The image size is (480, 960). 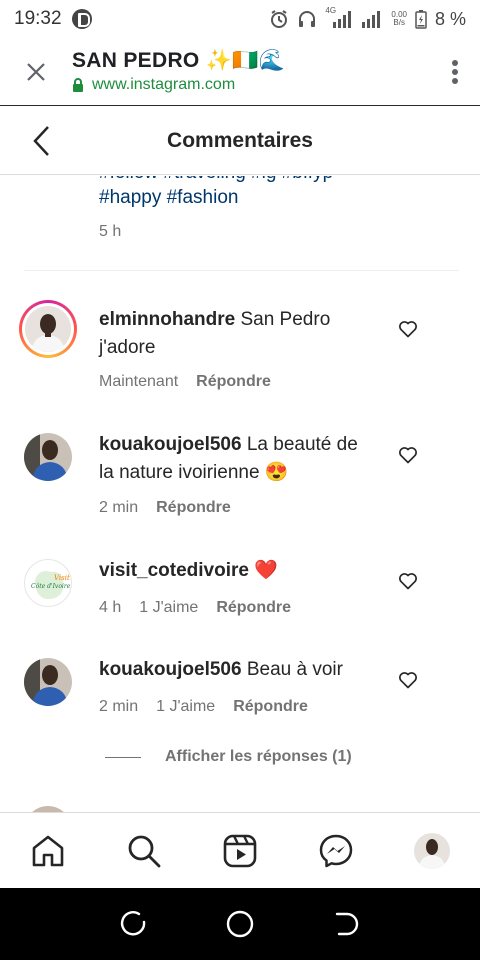 What do you see at coordinates (110, 231) in the screenshot?
I see `caption-time: 5 h` at bounding box center [110, 231].